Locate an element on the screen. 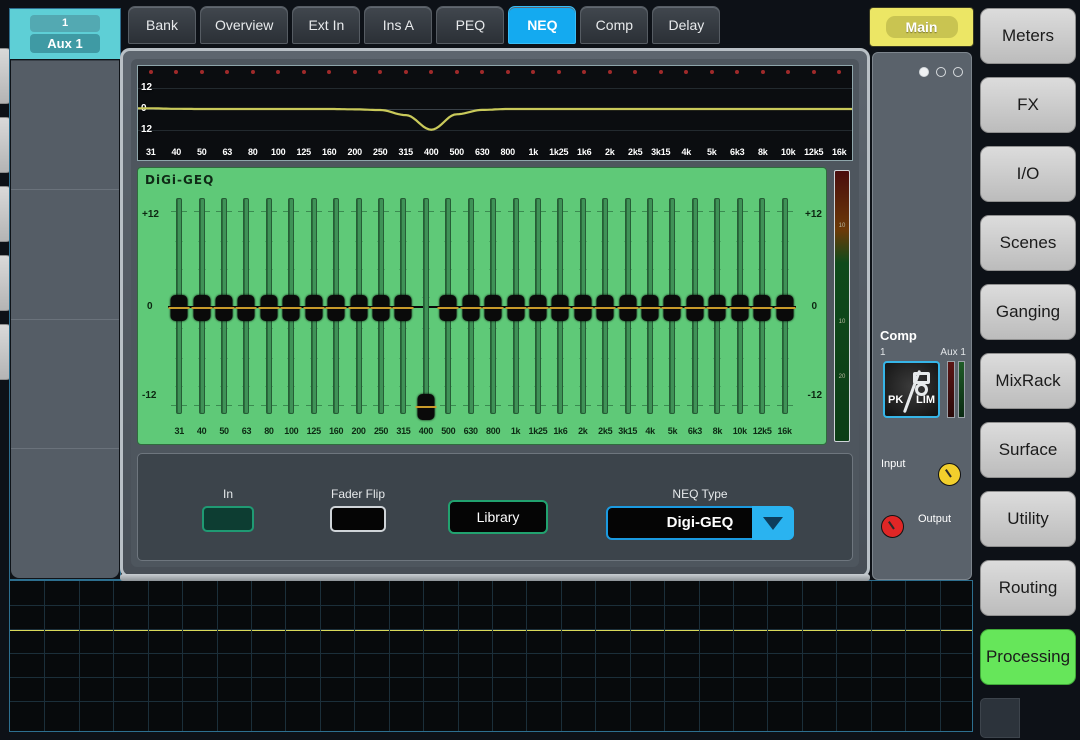 The image size is (1080, 740). geq-fader-2k is located at coordinates (583, 306).